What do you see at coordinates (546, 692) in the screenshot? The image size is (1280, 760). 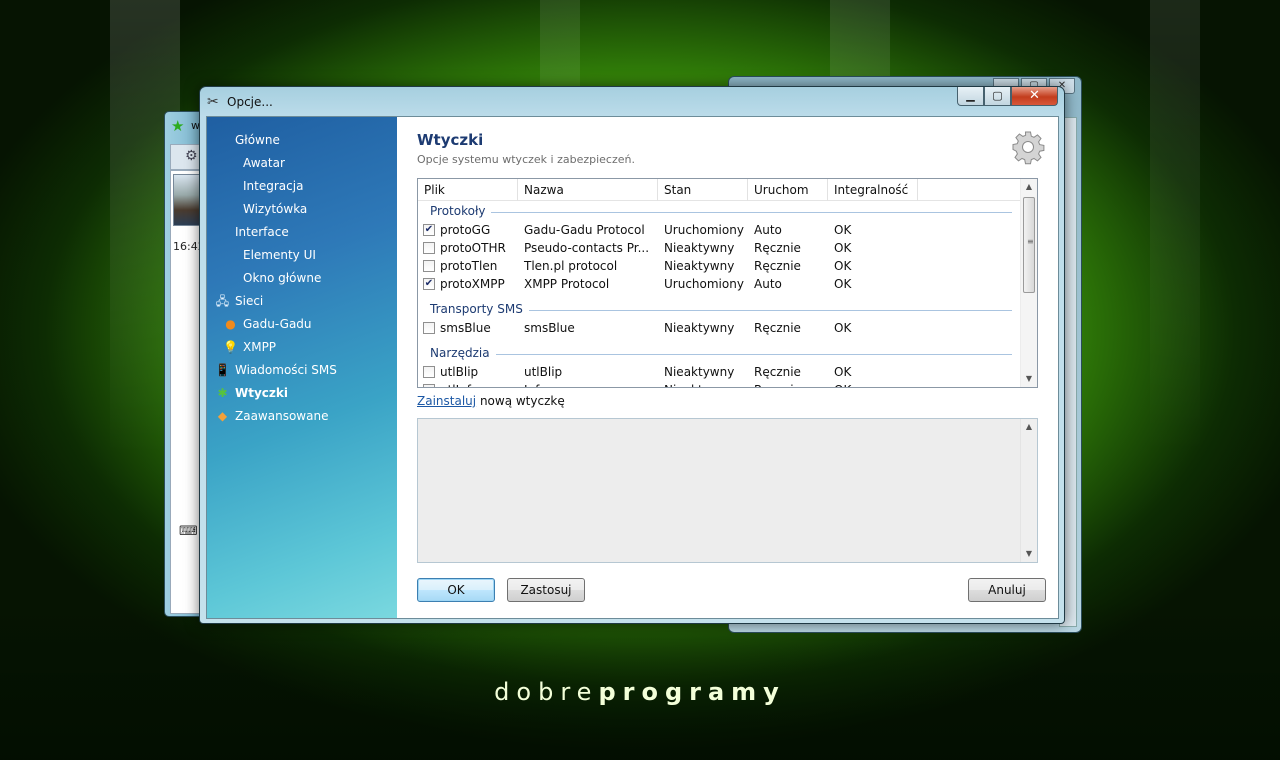 I see `brand-part1: dobre` at bounding box center [546, 692].